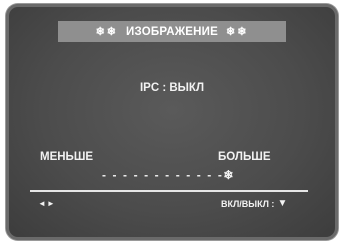 The image size is (342, 244). Describe the element at coordinates (67, 157) in the screenshot. I see `less-label: МЕНЬШЕ` at that location.